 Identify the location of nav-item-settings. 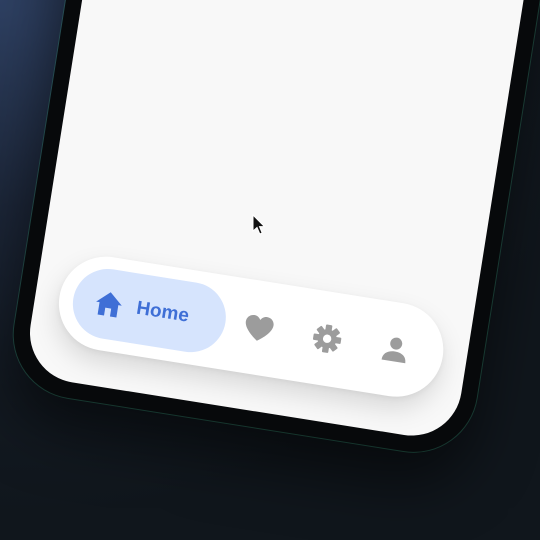
(327, 339).